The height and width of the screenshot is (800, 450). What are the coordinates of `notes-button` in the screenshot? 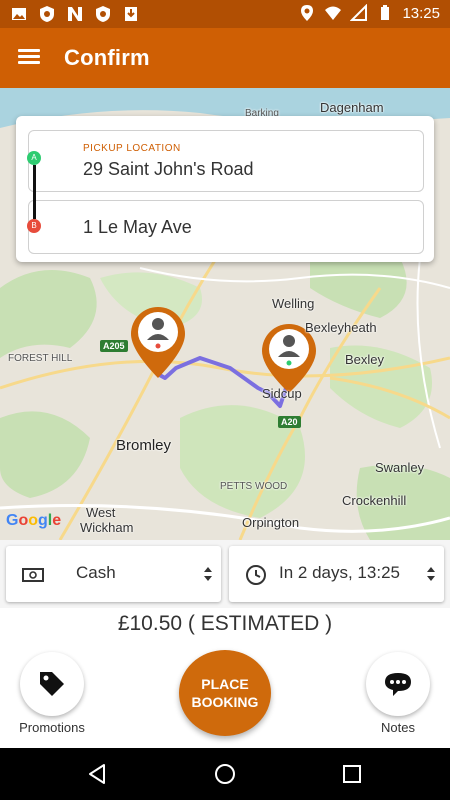 It's located at (398, 684).